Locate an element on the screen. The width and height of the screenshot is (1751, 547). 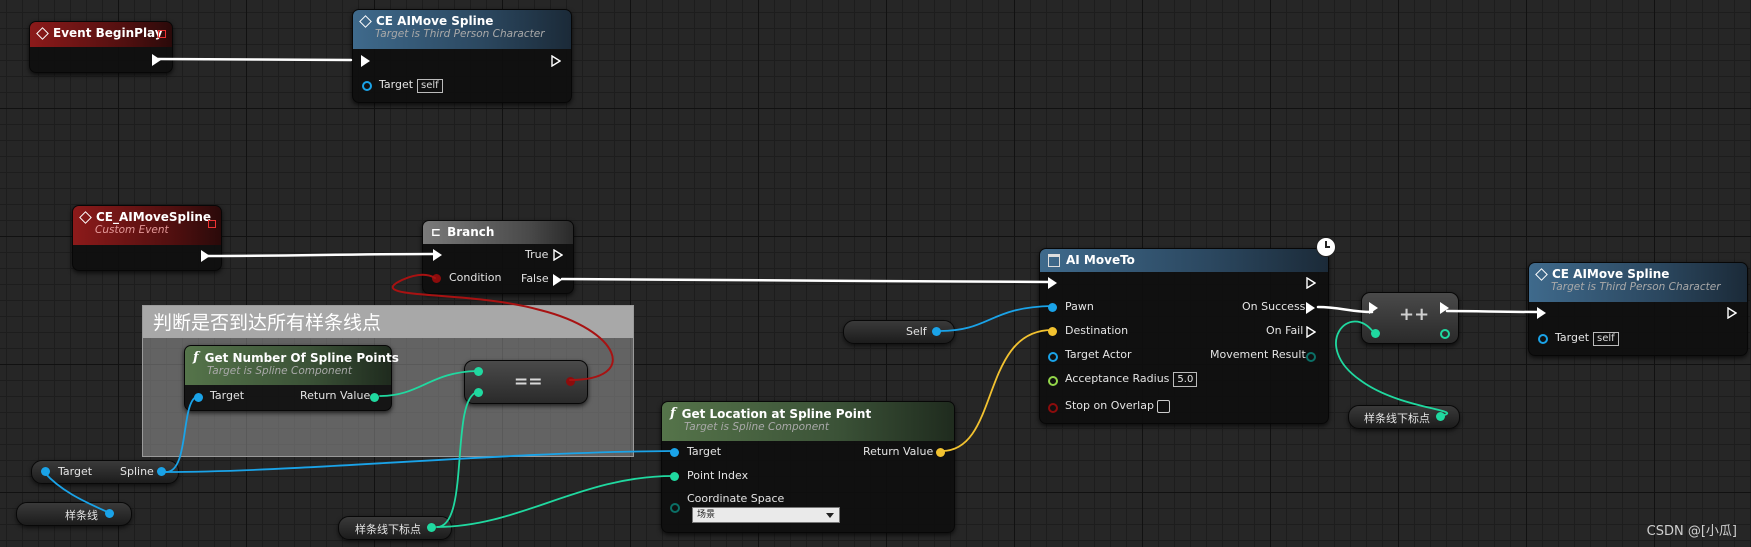
point-index-pin is located at coordinates (674, 476).